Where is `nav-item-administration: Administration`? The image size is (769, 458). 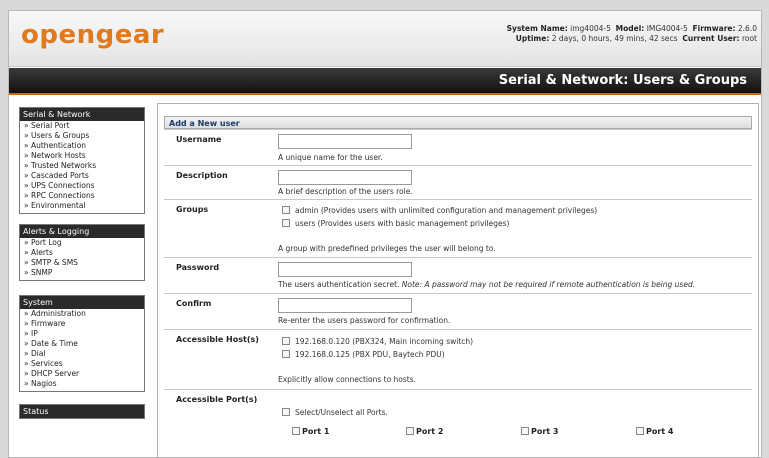 nav-item-administration: Administration is located at coordinates (82, 314).